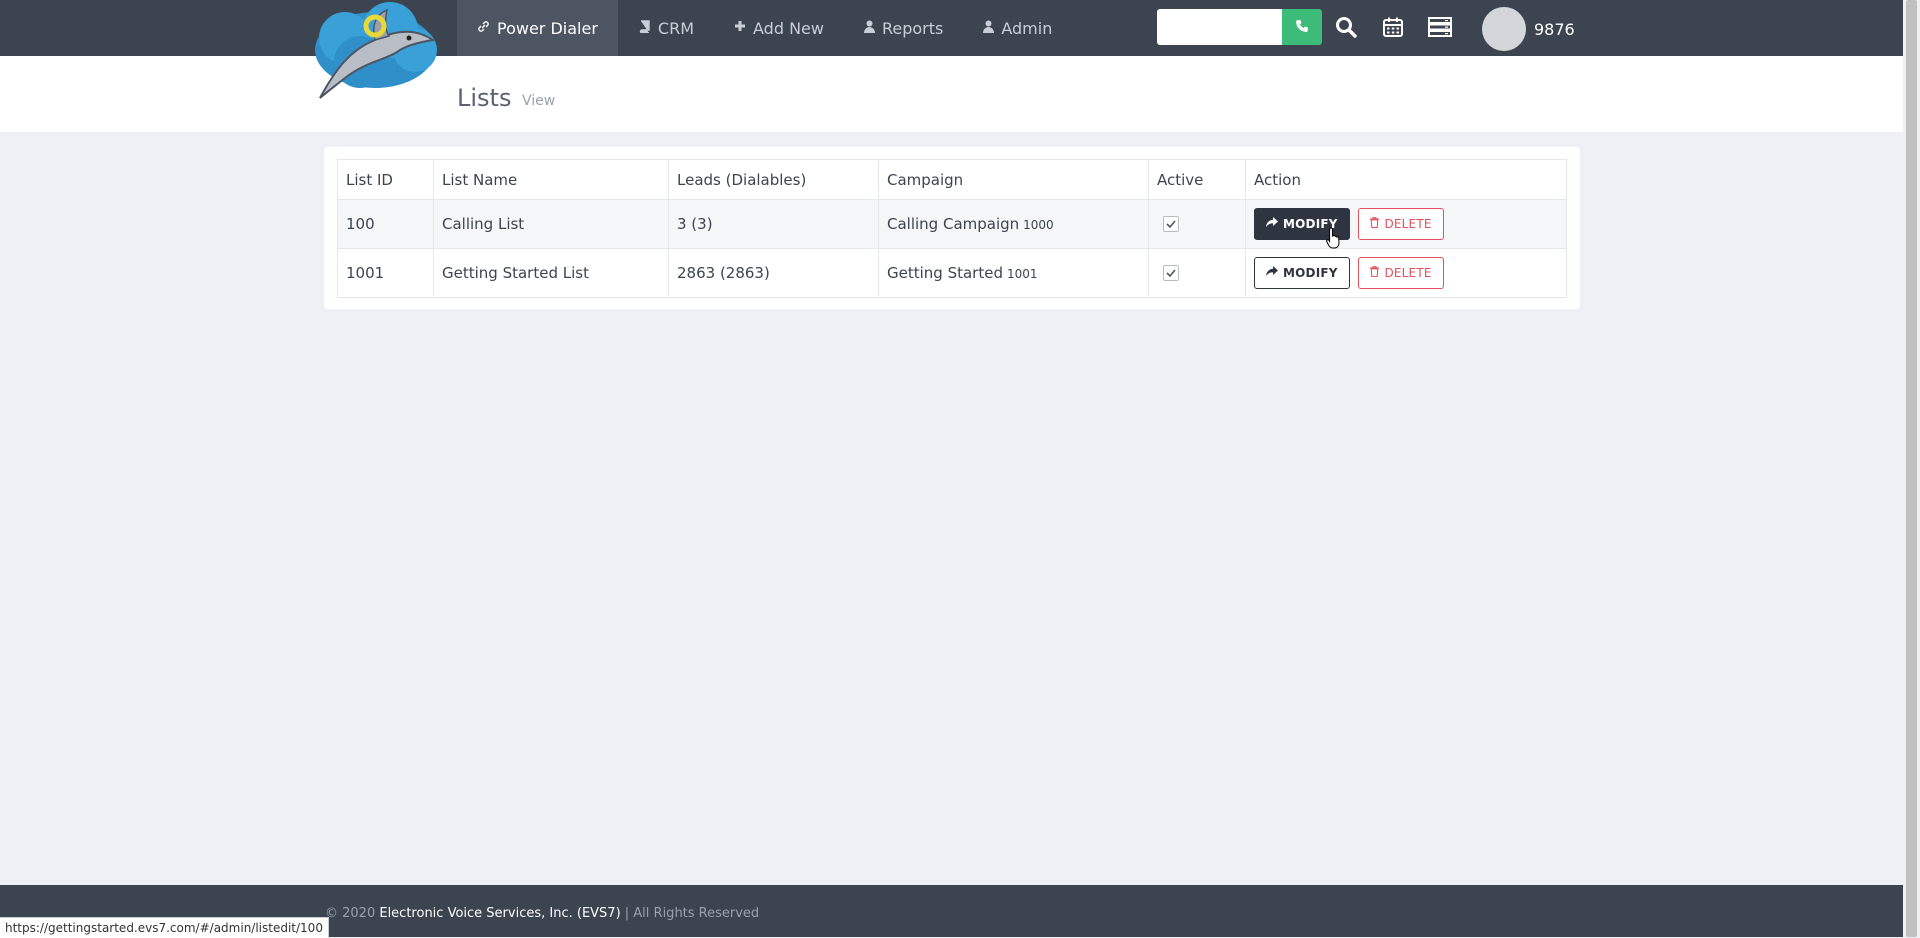 The width and height of the screenshot is (1920, 938). I want to click on column-header-list-name: List Name, so click(551, 179).